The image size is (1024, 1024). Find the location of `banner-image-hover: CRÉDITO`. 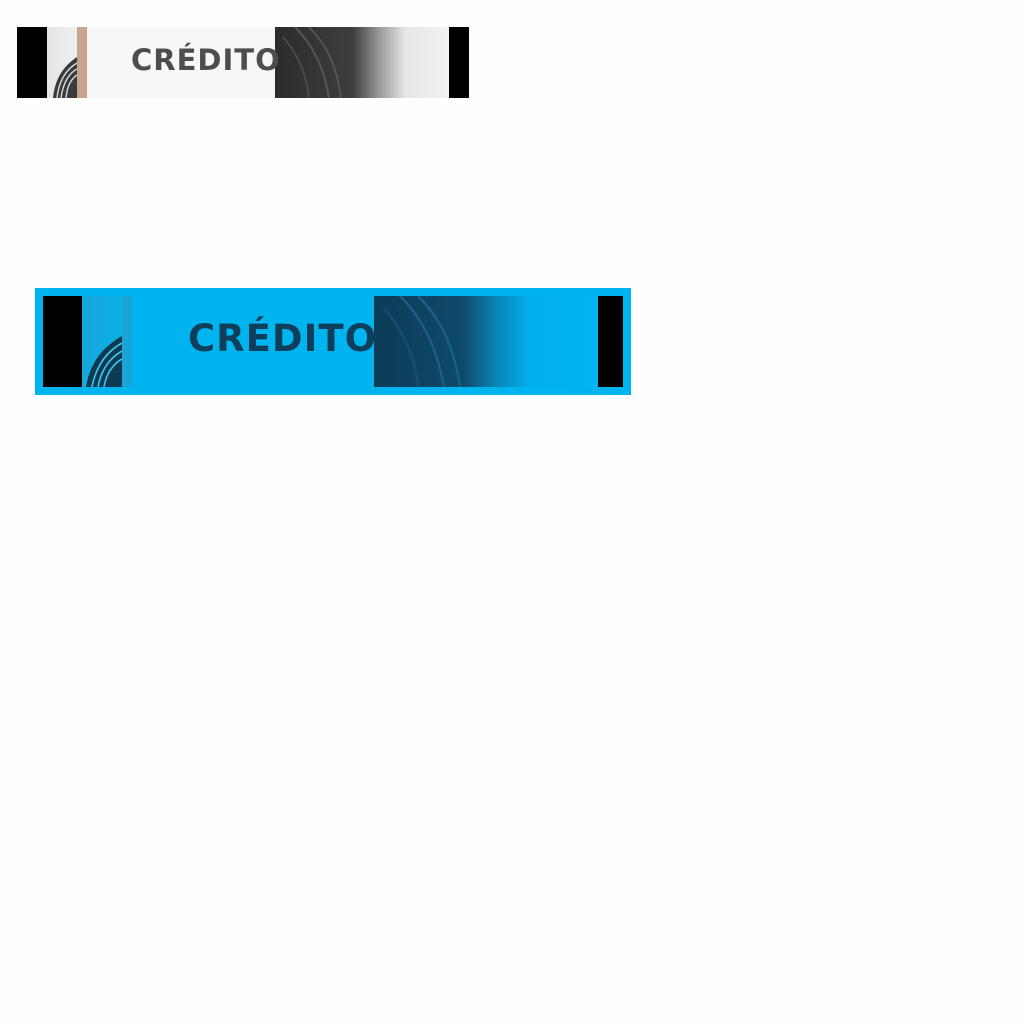

banner-image-hover: CRÉDITO is located at coordinates (340, 341).